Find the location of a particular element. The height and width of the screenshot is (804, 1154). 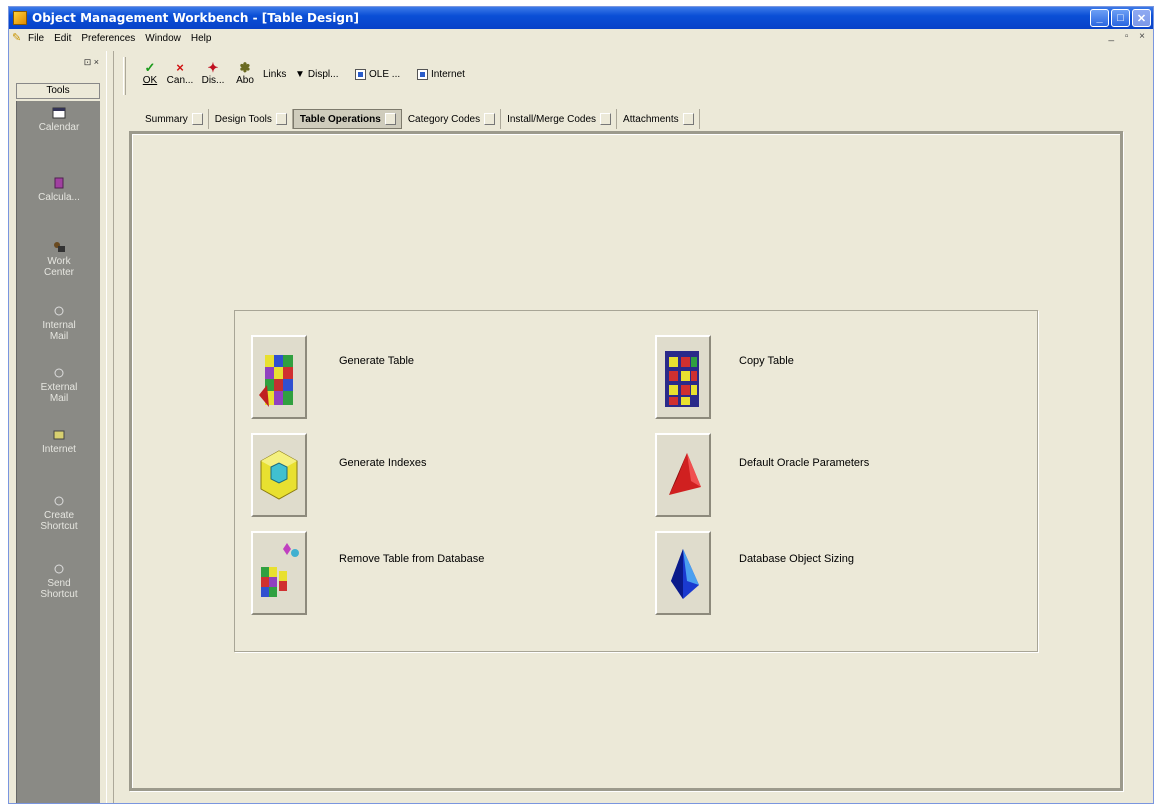

calculator-icon is located at coordinates (59, 183).